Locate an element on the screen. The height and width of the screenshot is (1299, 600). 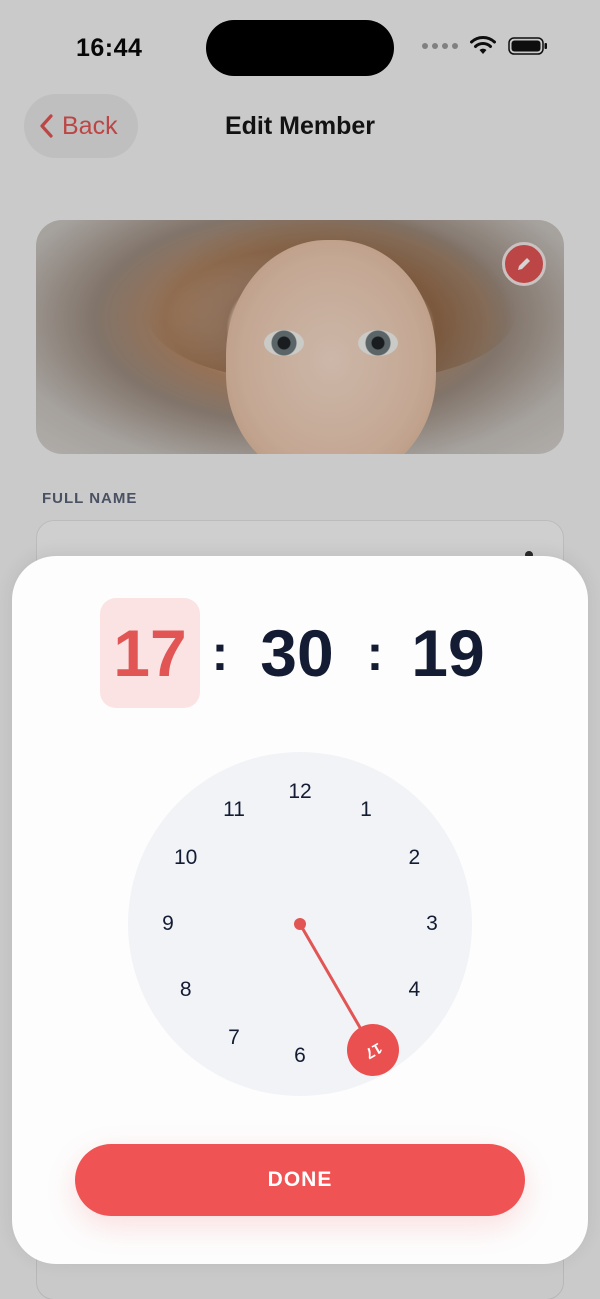
clock-number-11: 11 is located at coordinates (234, 810).